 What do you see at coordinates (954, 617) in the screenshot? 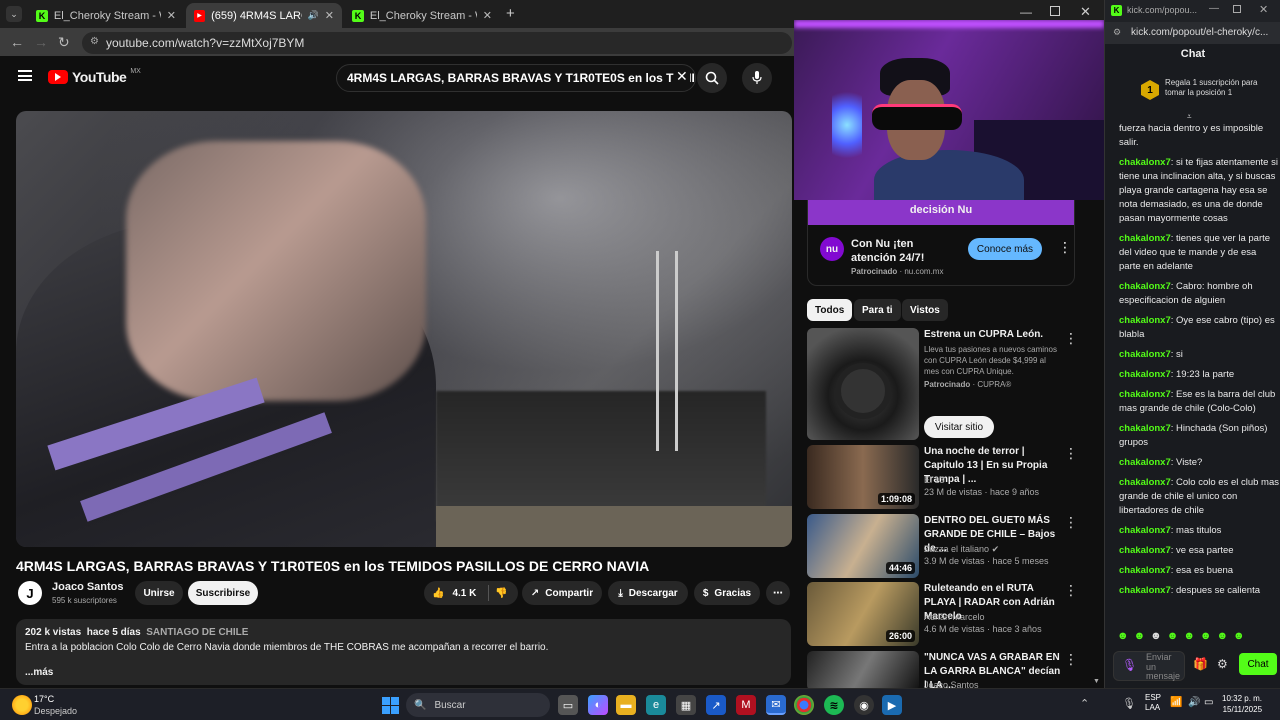
I see `video-channel: Adrián Marcelo` at bounding box center [954, 617].